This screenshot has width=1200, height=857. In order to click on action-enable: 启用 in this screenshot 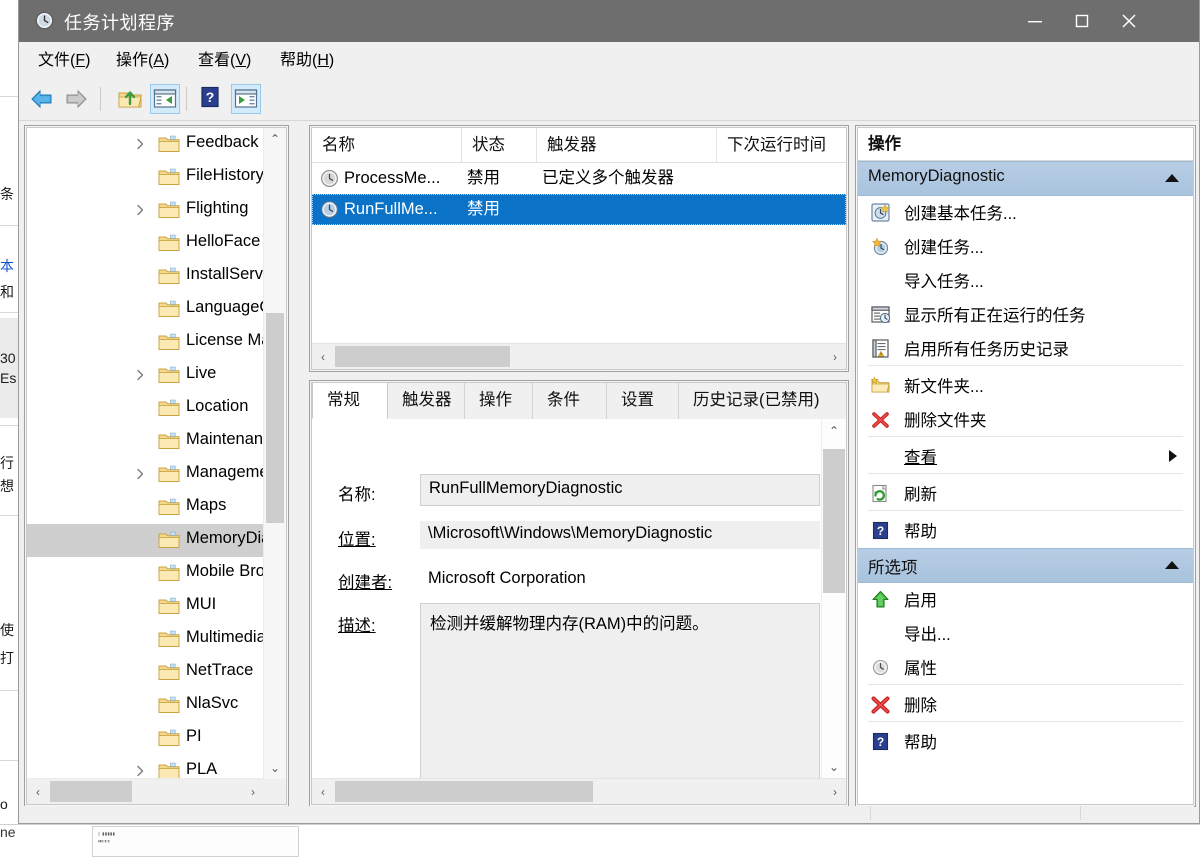, I will do `click(1025, 599)`.